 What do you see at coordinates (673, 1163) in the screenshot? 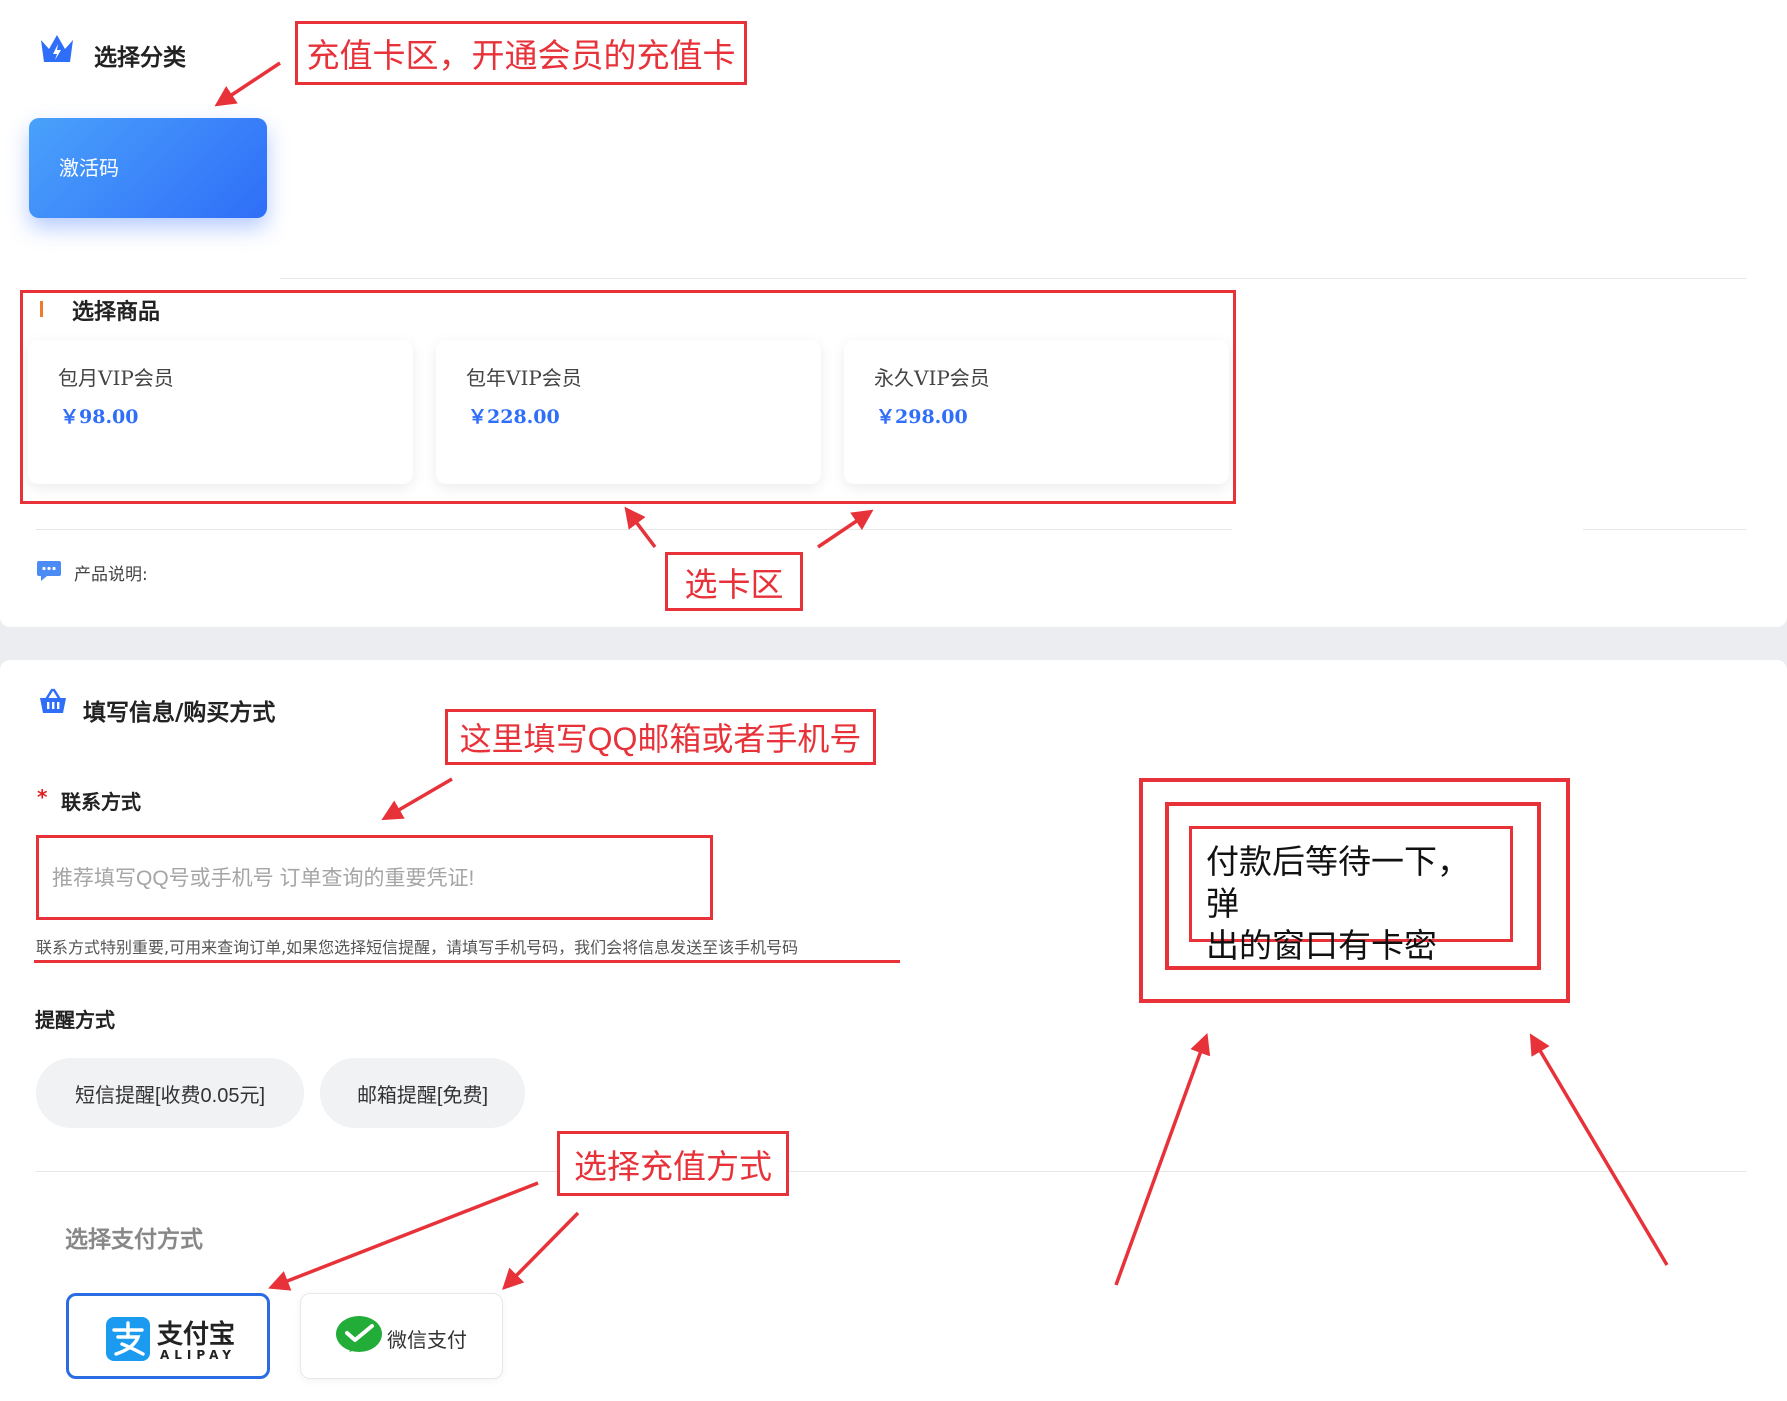
I see `annotation-choose-payment: 选择充值方式` at bounding box center [673, 1163].